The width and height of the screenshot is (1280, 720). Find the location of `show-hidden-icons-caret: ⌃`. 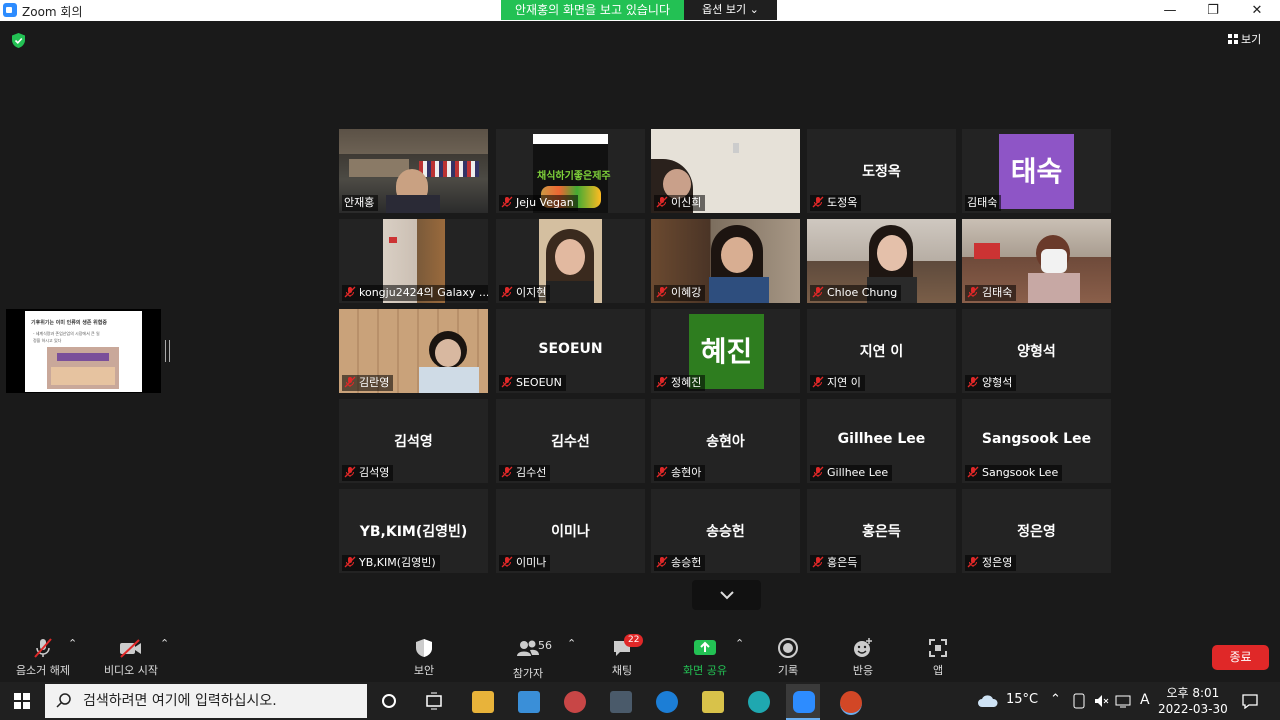

show-hidden-icons-caret: ⌃ is located at coordinates (1055, 699).